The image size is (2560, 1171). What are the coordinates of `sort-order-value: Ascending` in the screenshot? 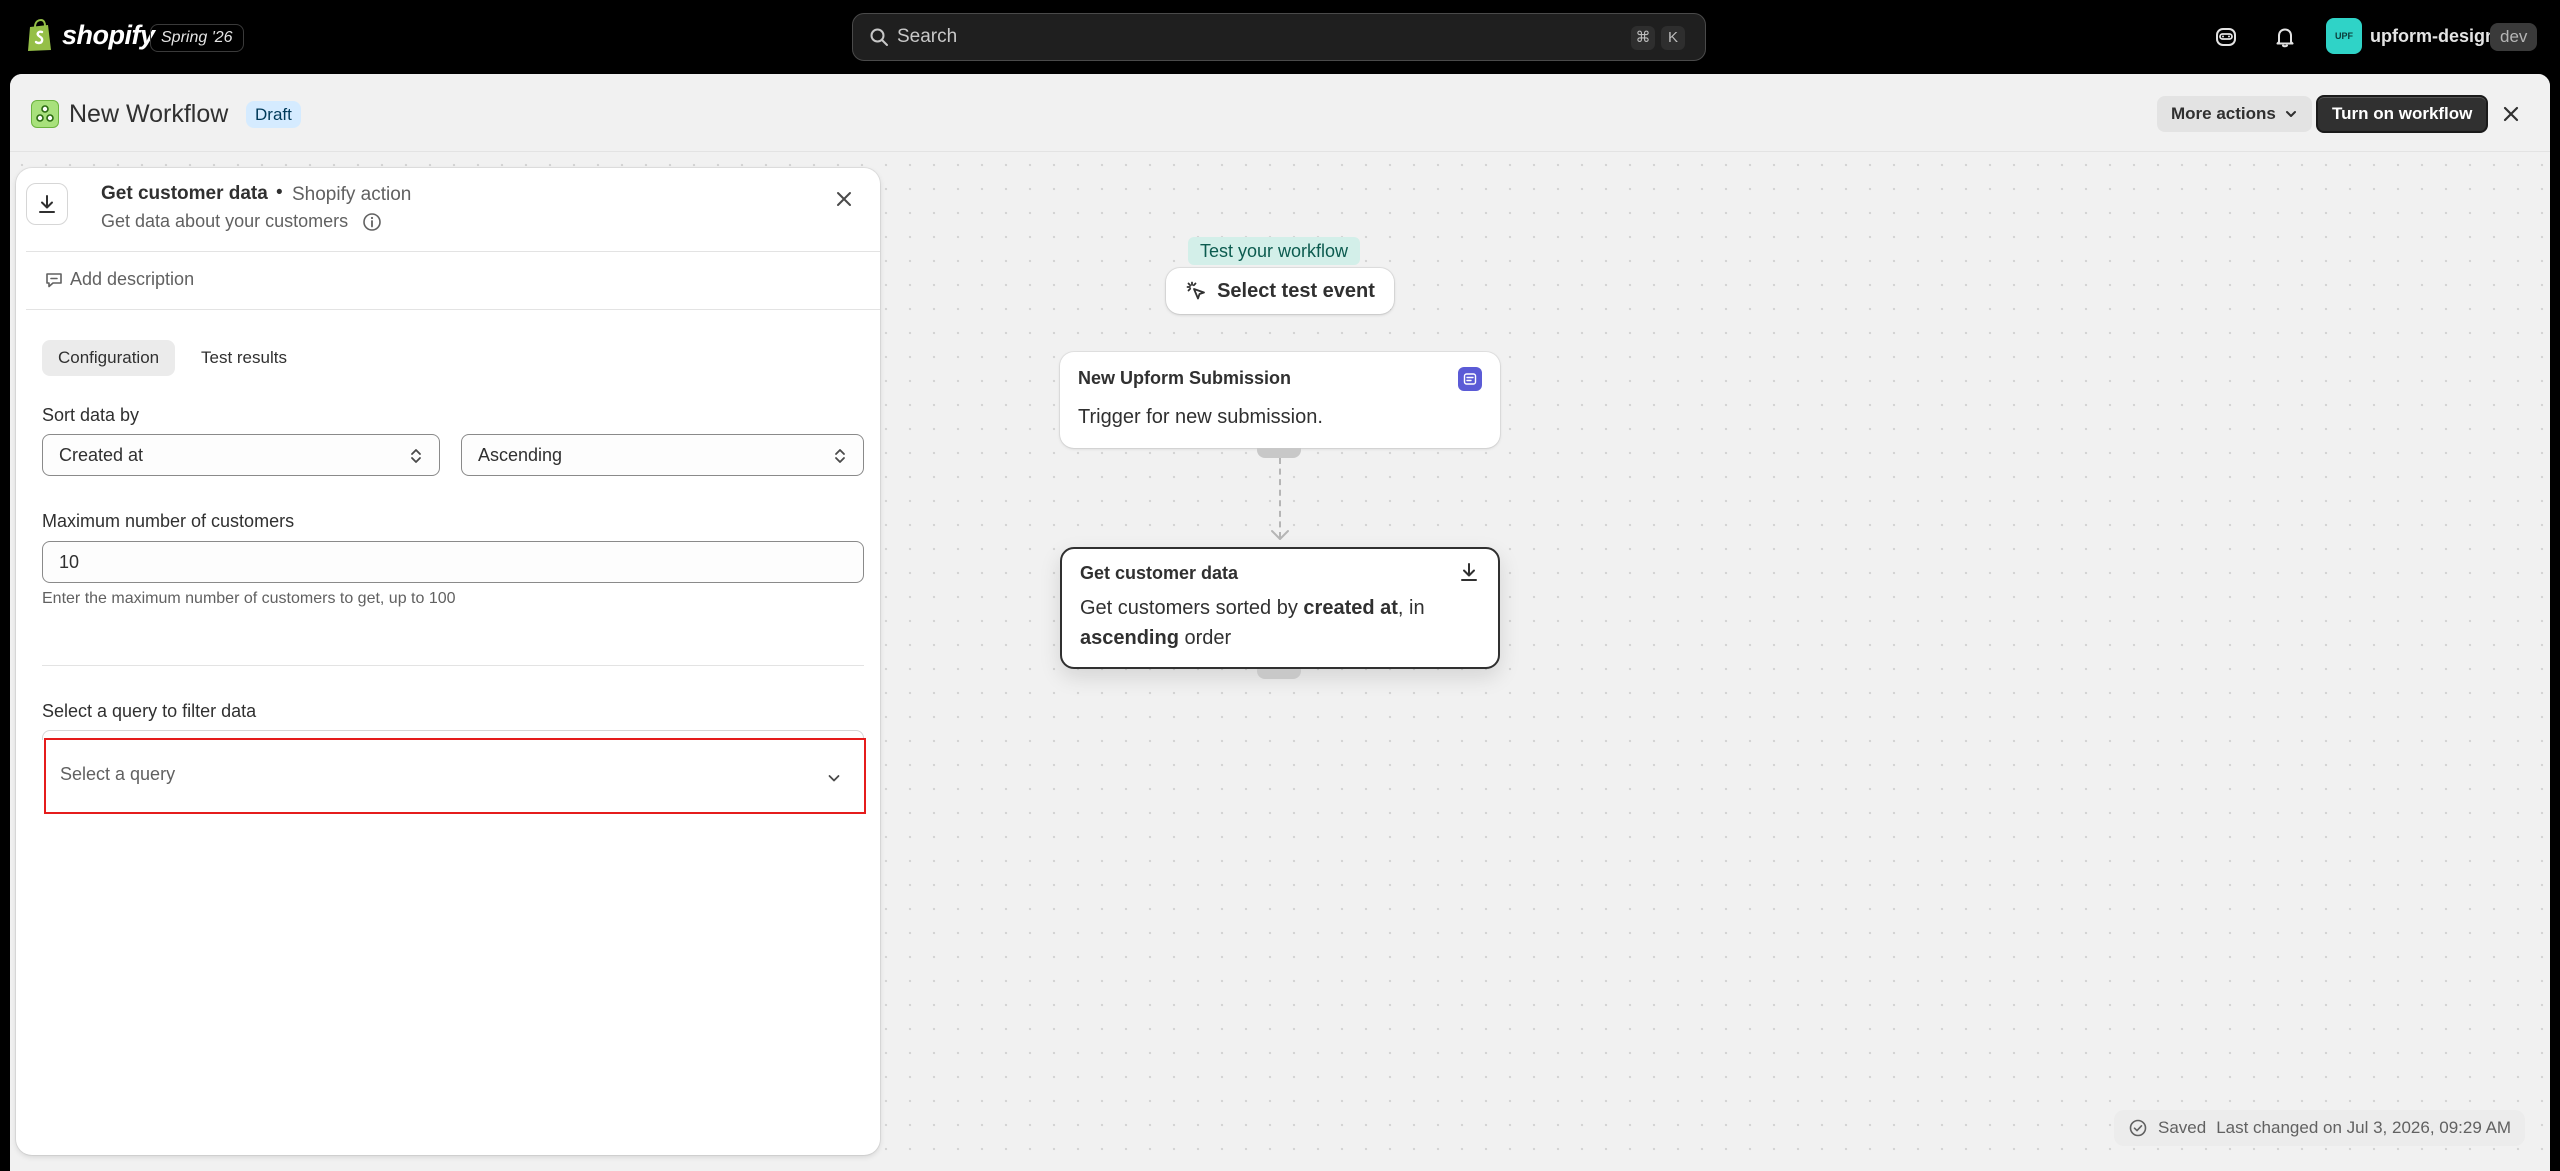 It's located at (520, 455).